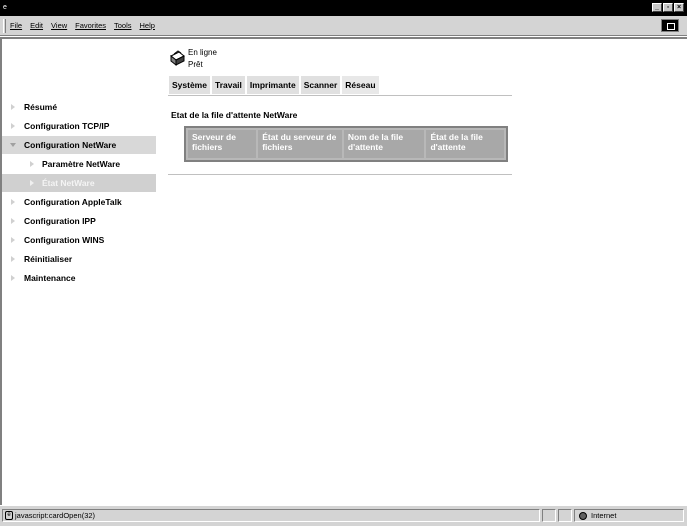 The height and width of the screenshot is (526, 687). I want to click on globe-icon, so click(583, 516).